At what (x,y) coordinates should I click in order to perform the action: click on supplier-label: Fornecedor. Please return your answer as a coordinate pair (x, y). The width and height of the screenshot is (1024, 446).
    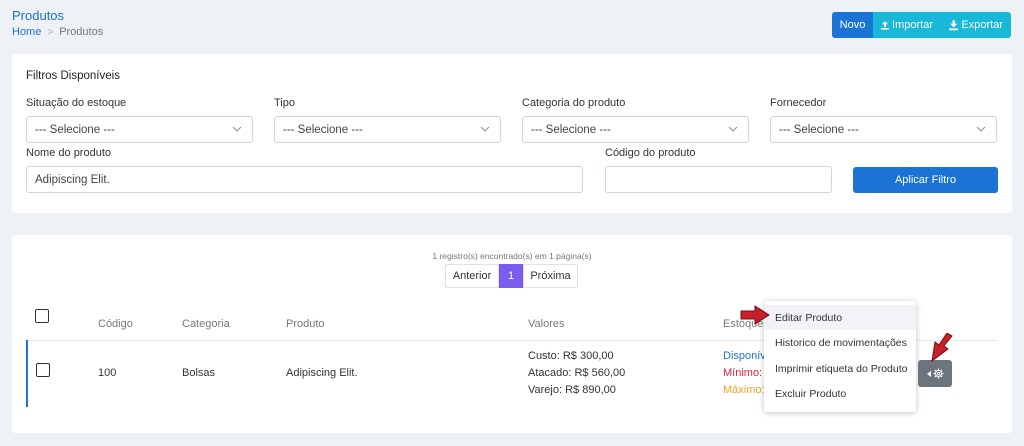
    Looking at the image, I should click on (798, 103).